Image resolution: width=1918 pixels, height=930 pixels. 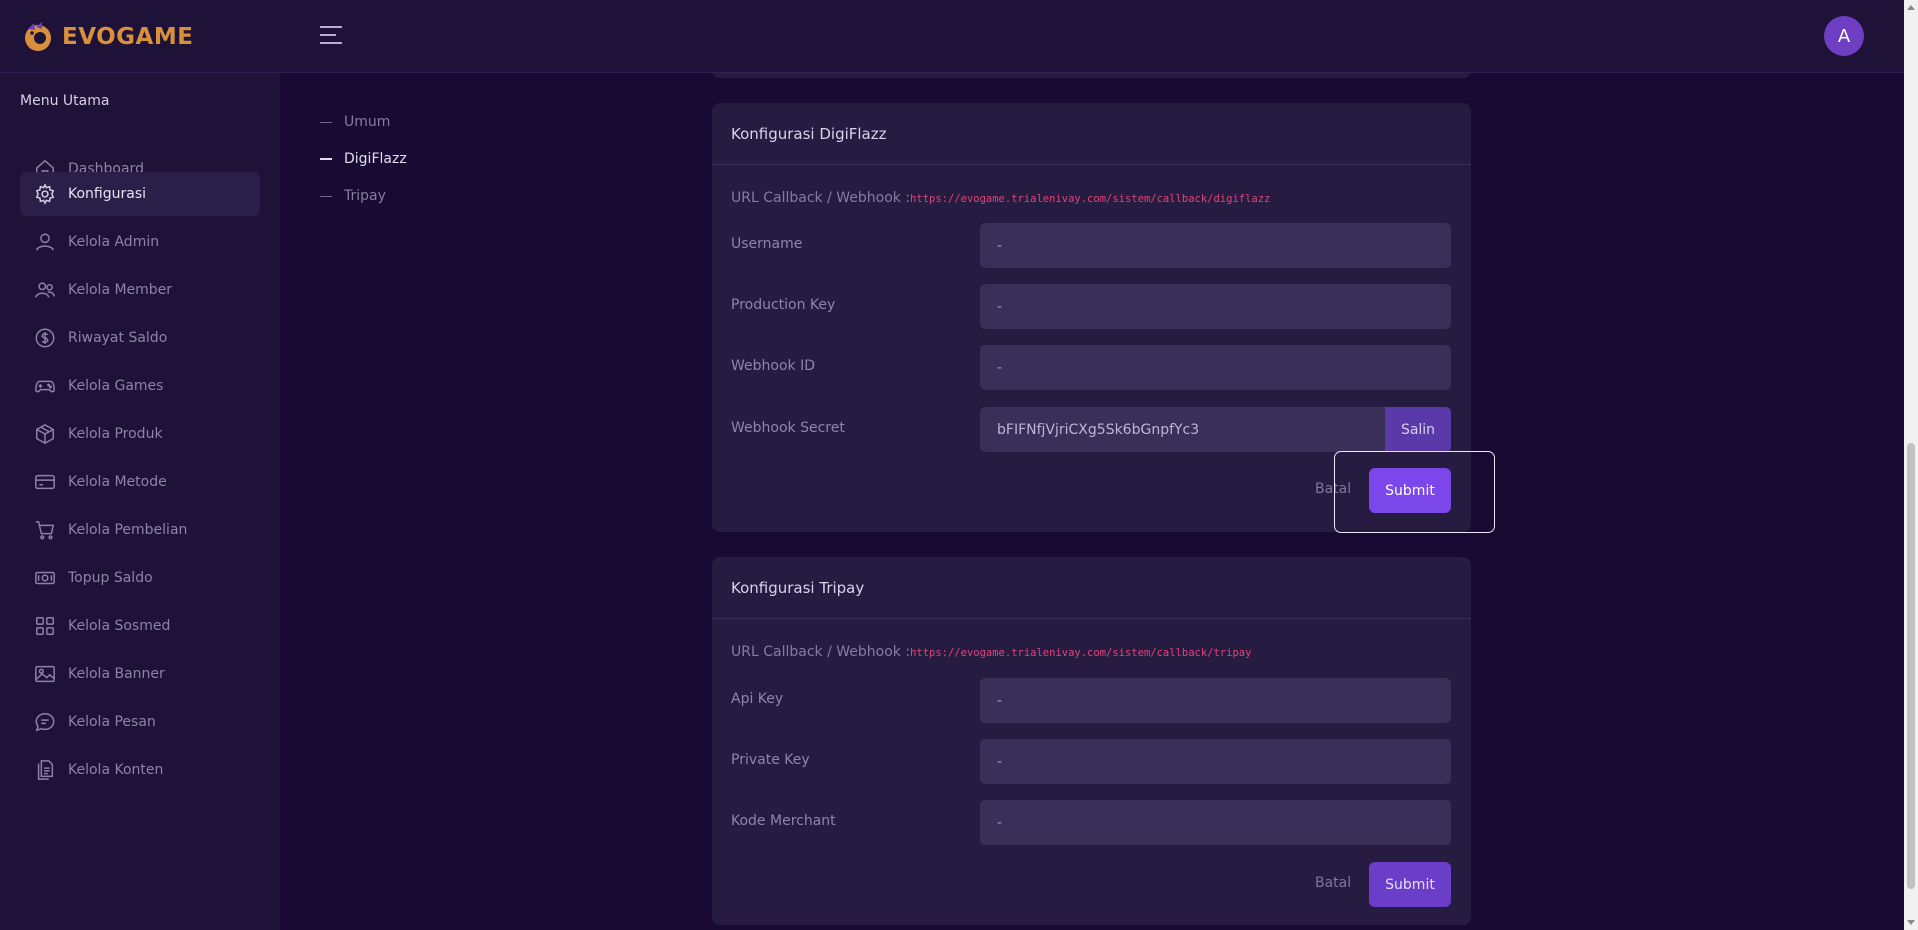 What do you see at coordinates (45, 626) in the screenshot?
I see `grid-icon` at bounding box center [45, 626].